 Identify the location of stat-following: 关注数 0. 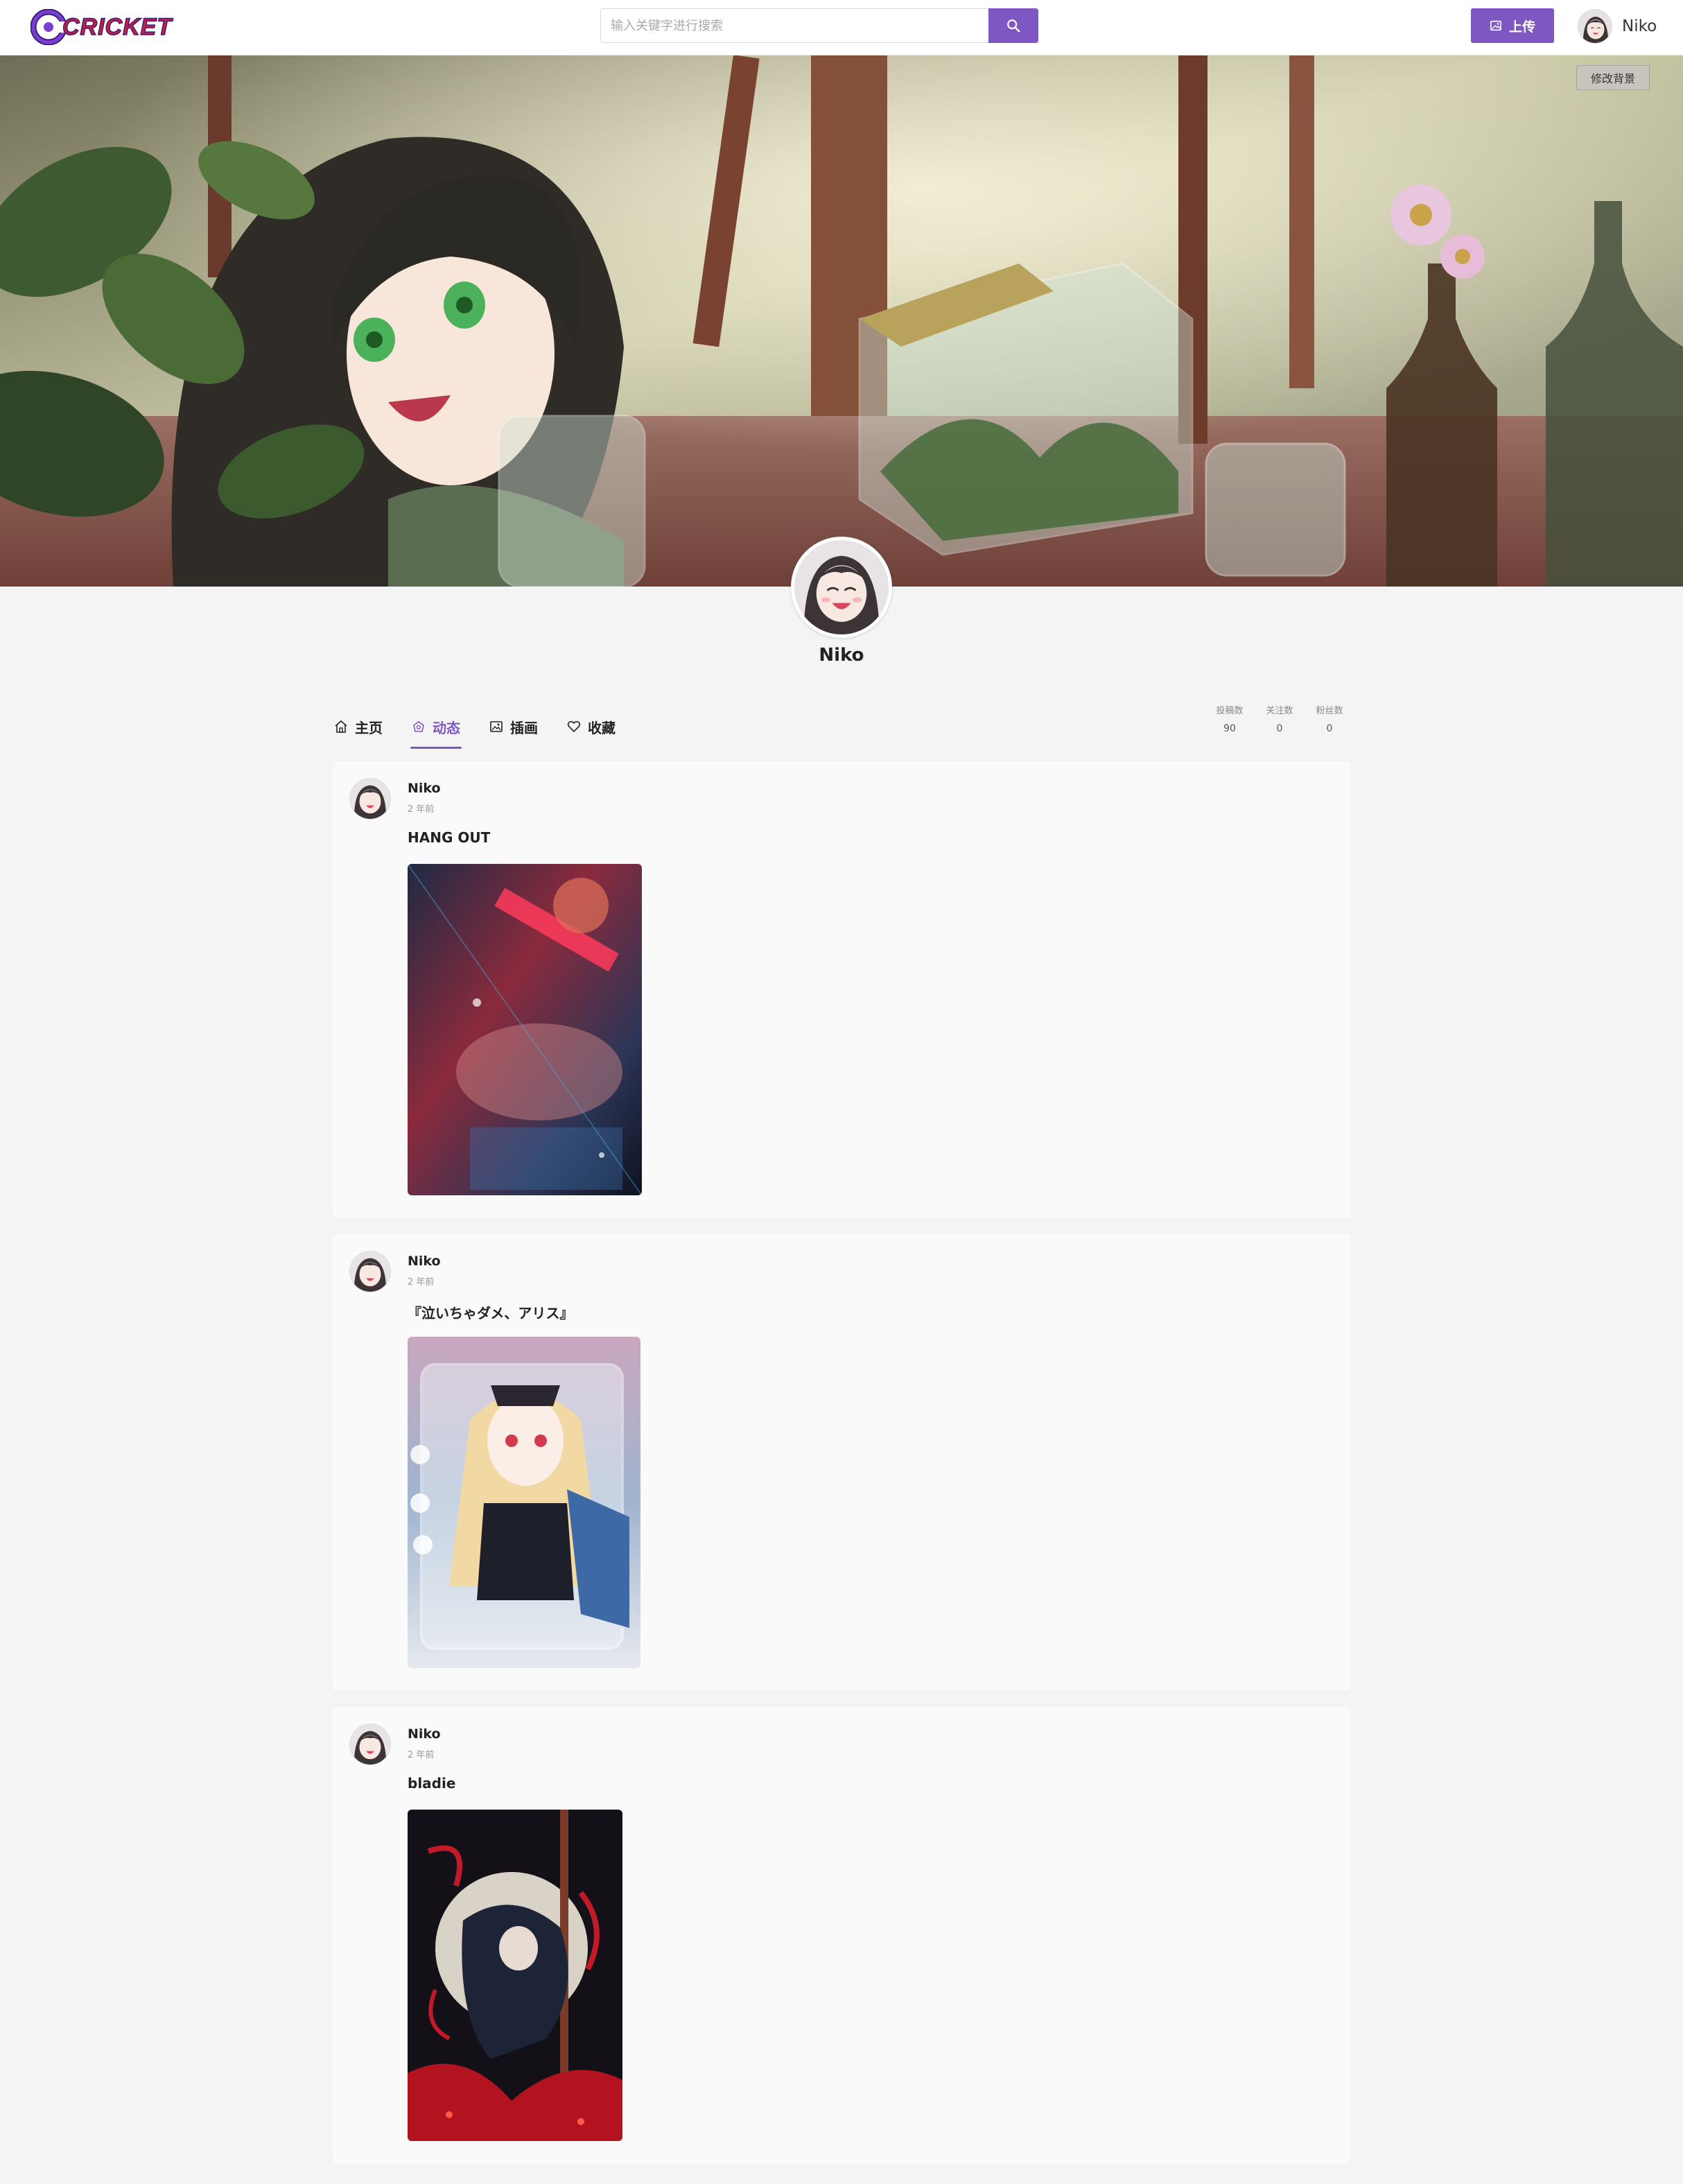
(1280, 718).